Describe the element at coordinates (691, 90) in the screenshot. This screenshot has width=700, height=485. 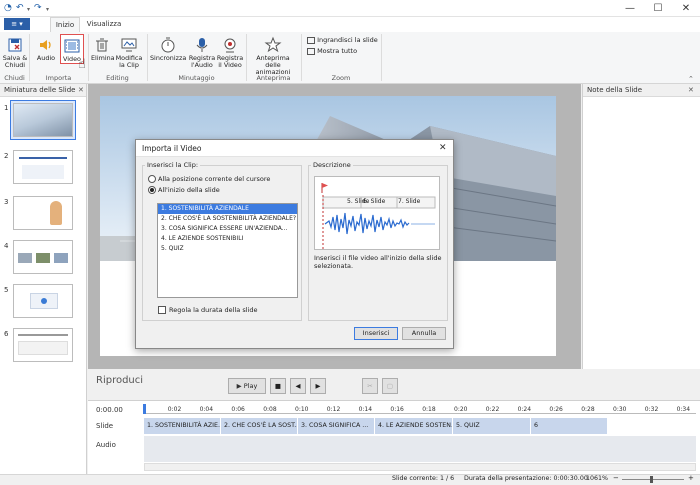
I see `close-notes-icon: ✕` at that location.